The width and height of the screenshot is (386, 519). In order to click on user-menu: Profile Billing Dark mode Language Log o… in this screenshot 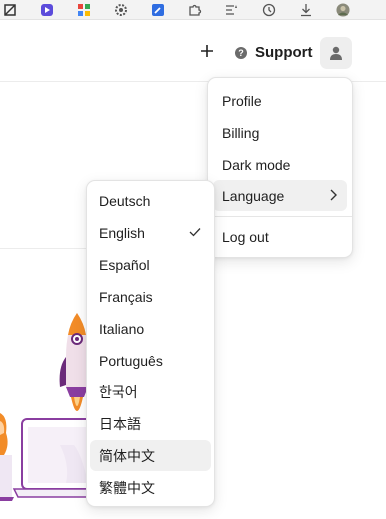, I will do `click(280, 167)`.